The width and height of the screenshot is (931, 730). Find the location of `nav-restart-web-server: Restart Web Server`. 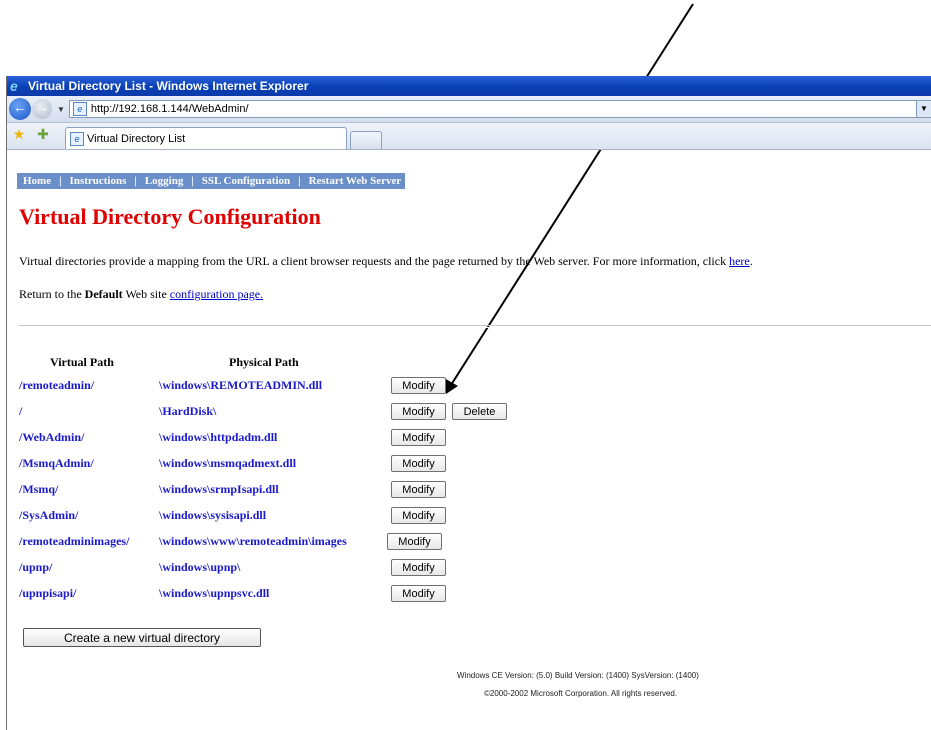

nav-restart-web-server: Restart Web Server is located at coordinates (355, 181).